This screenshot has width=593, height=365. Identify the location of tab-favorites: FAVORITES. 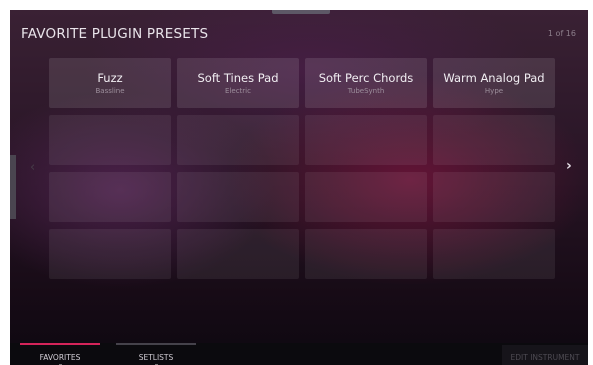
(60, 354).